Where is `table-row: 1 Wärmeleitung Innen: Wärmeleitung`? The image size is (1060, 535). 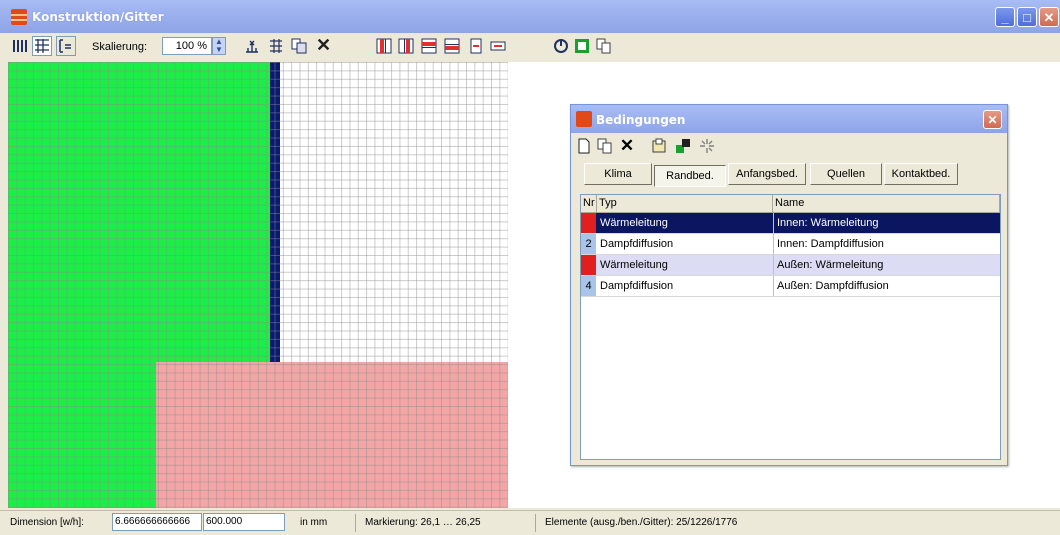
table-row: 1 Wärmeleitung Innen: Wärmeleitung is located at coordinates (790, 223).